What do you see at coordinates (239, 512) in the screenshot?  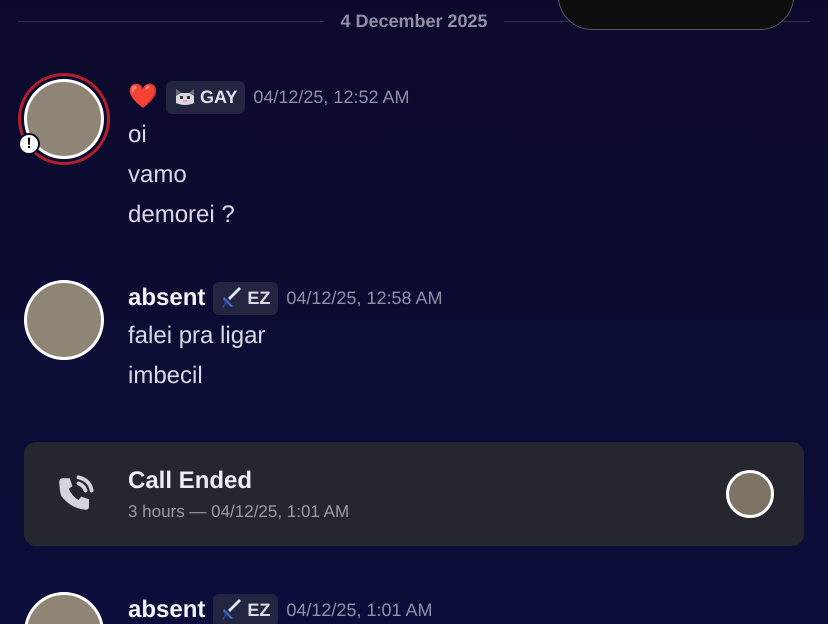 I see `call-detail: 3 hours — 04/12/25, 1:01 AM` at bounding box center [239, 512].